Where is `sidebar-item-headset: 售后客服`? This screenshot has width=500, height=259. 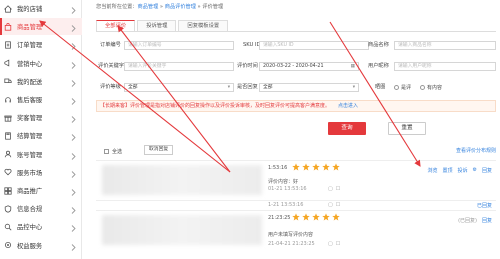
sidebar-item-headset: 售后客服 is located at coordinates (41, 99).